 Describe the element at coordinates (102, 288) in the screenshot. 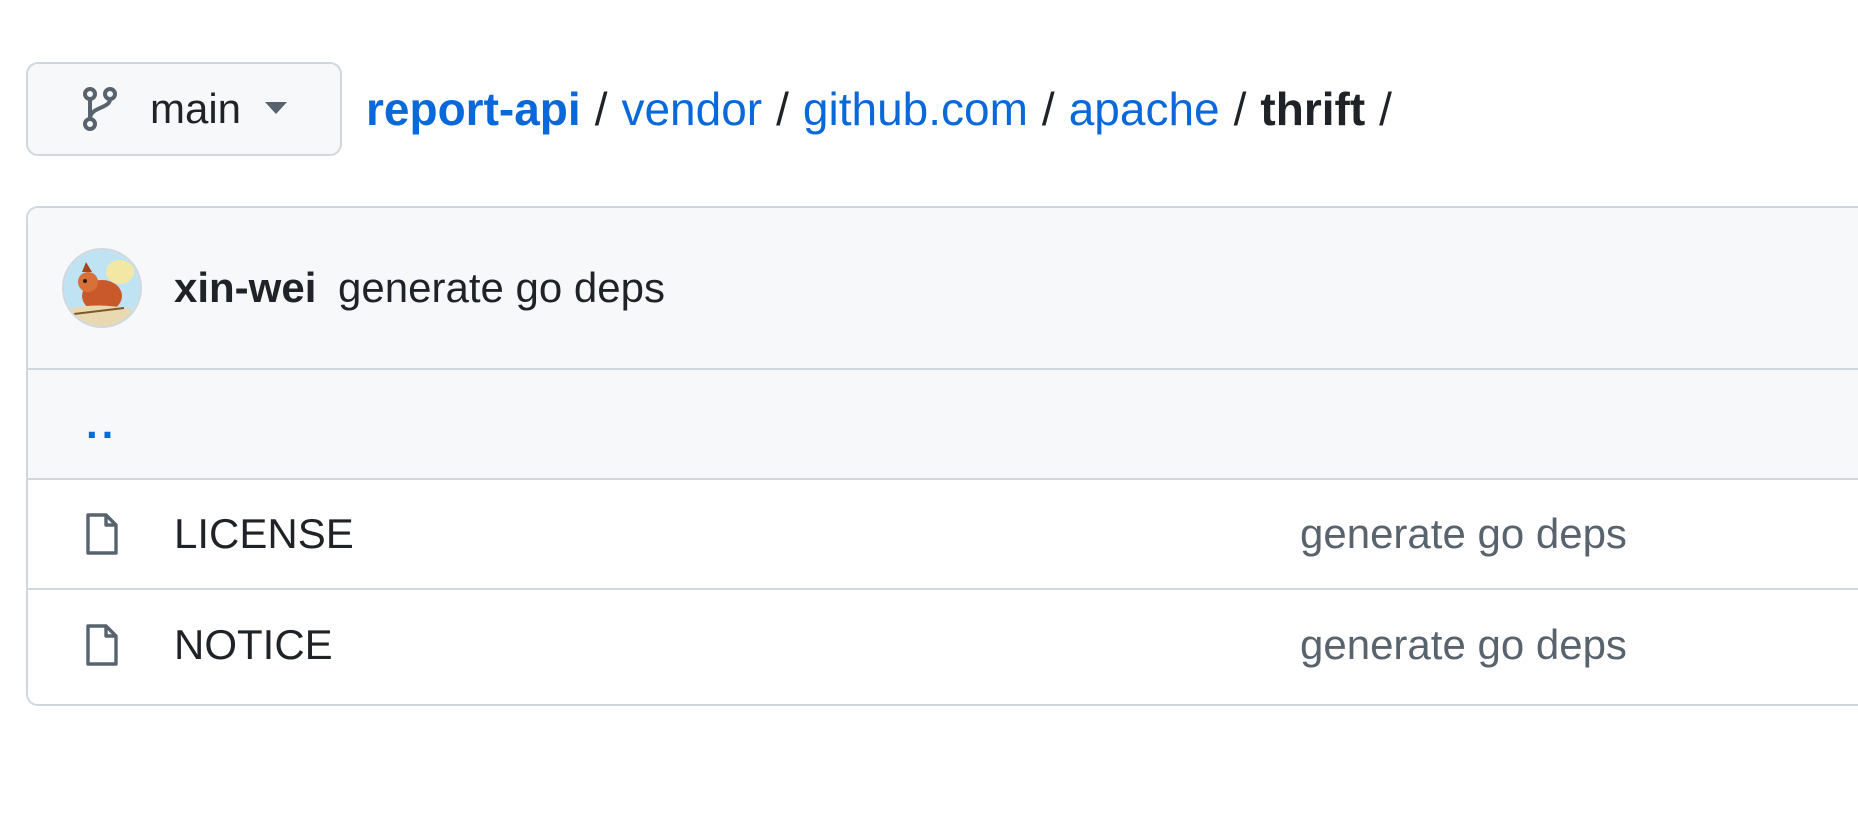

I see `avatar` at that location.